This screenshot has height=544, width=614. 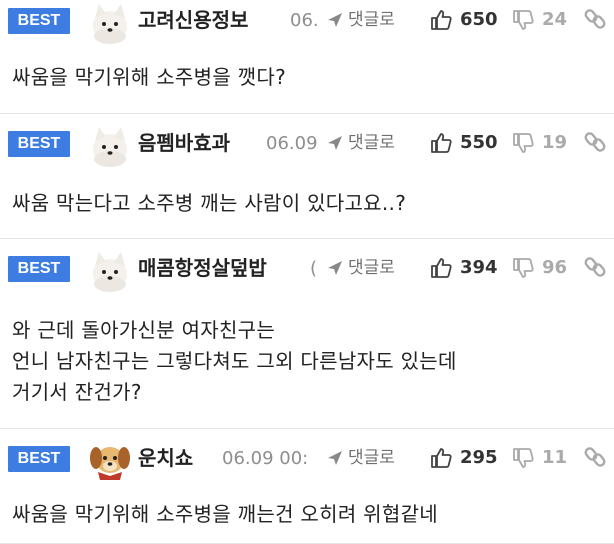 I want to click on like-count: 550, so click(x=479, y=142).